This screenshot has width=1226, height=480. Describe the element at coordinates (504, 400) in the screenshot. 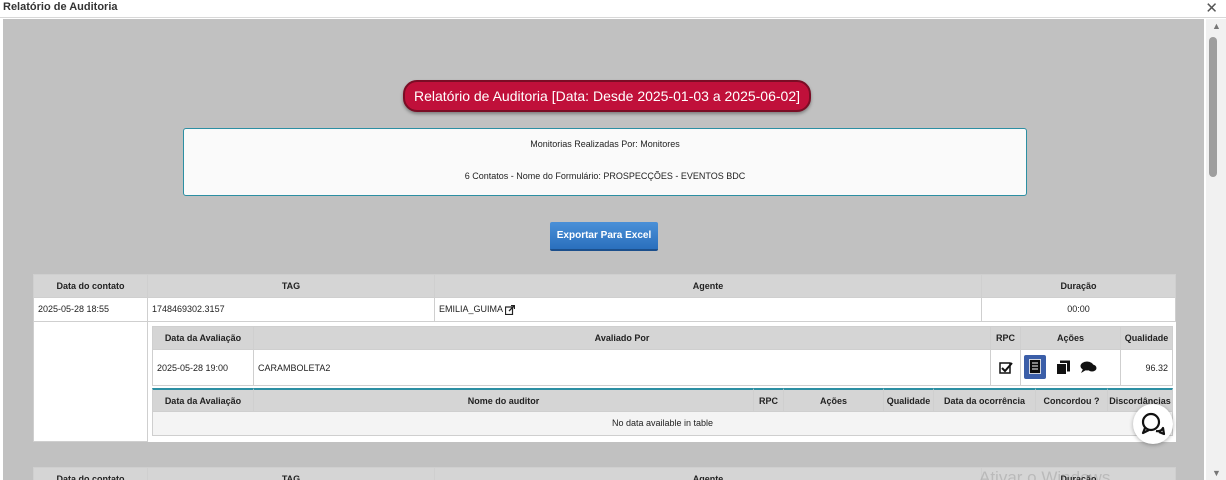

I see `audit-header-auditor: Nome do auditor` at that location.